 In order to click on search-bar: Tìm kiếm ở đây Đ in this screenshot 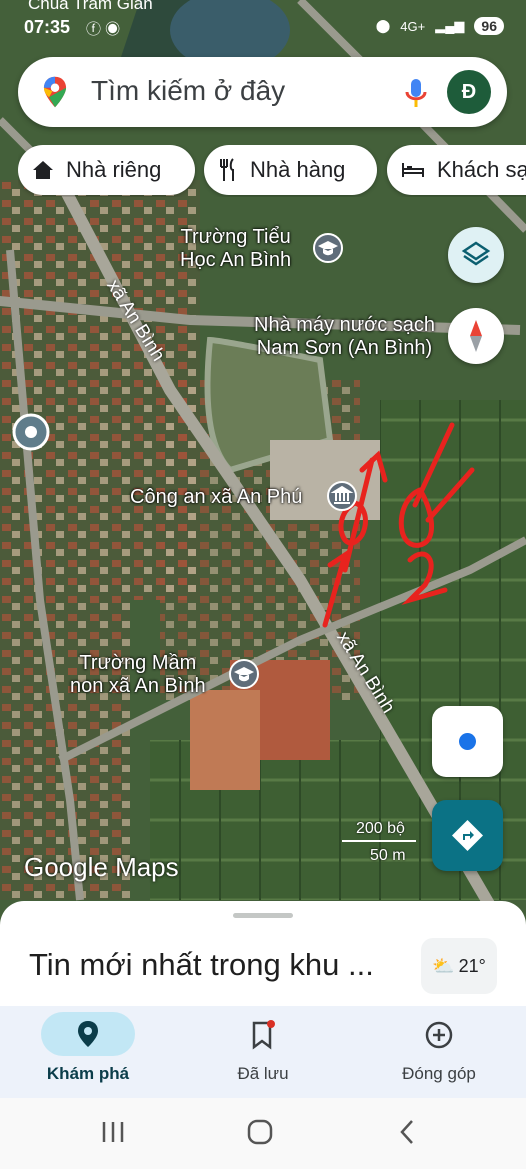, I will do `click(262, 92)`.